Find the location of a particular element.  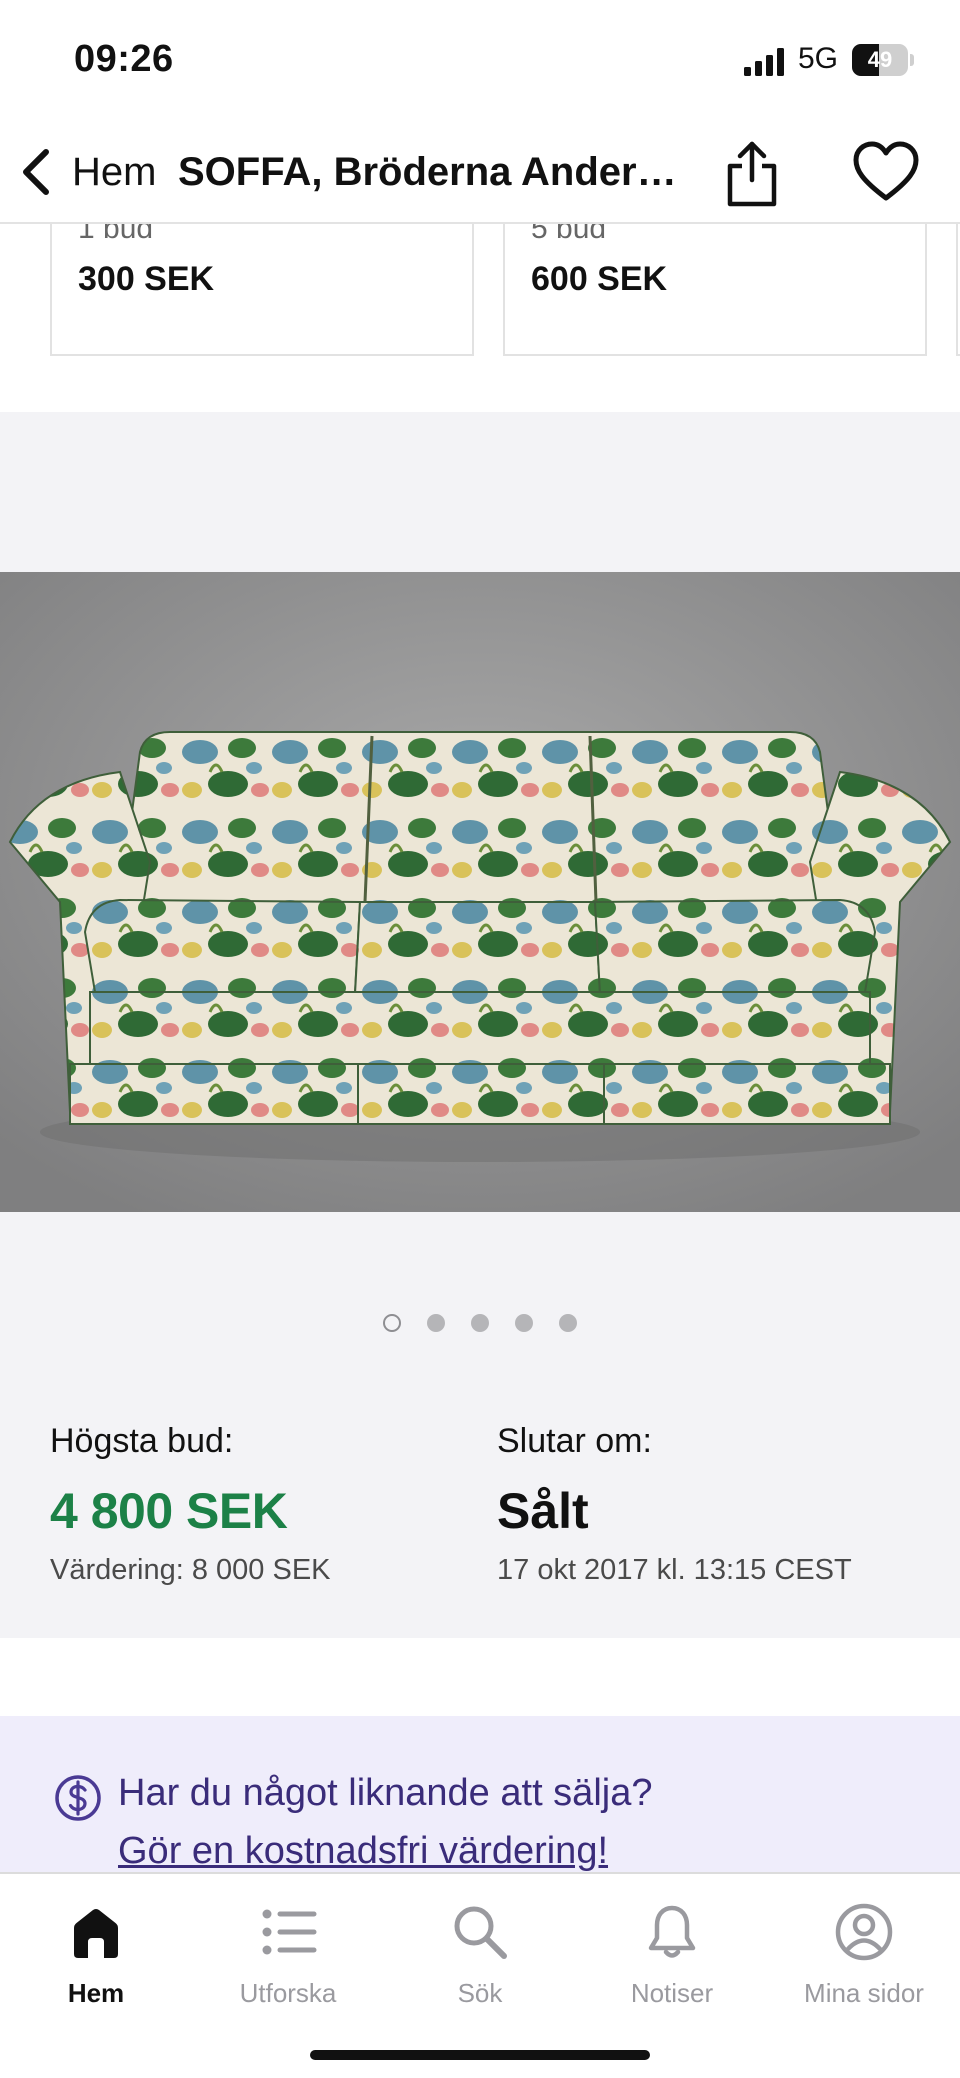

ends-label: Slutar om: is located at coordinates (574, 1441).